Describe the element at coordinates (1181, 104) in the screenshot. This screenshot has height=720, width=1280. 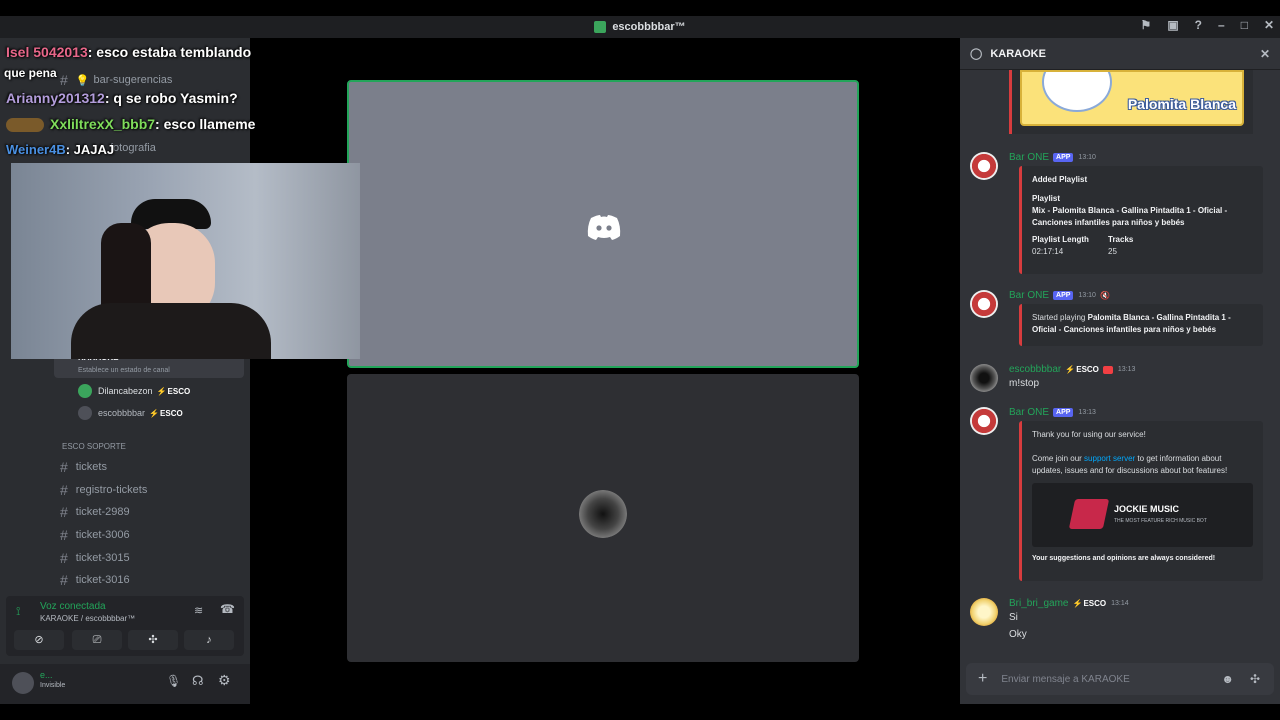
I see `thumbnail-title: Palomita Blanca` at that location.